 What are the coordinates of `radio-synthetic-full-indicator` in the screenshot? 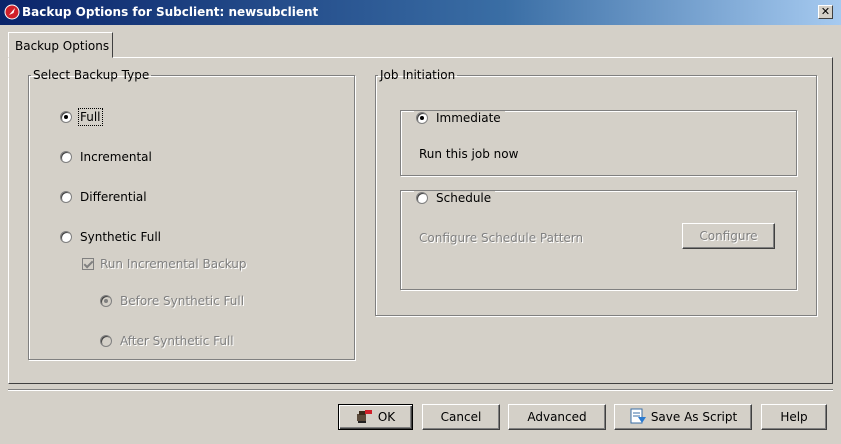 It's located at (66, 237).